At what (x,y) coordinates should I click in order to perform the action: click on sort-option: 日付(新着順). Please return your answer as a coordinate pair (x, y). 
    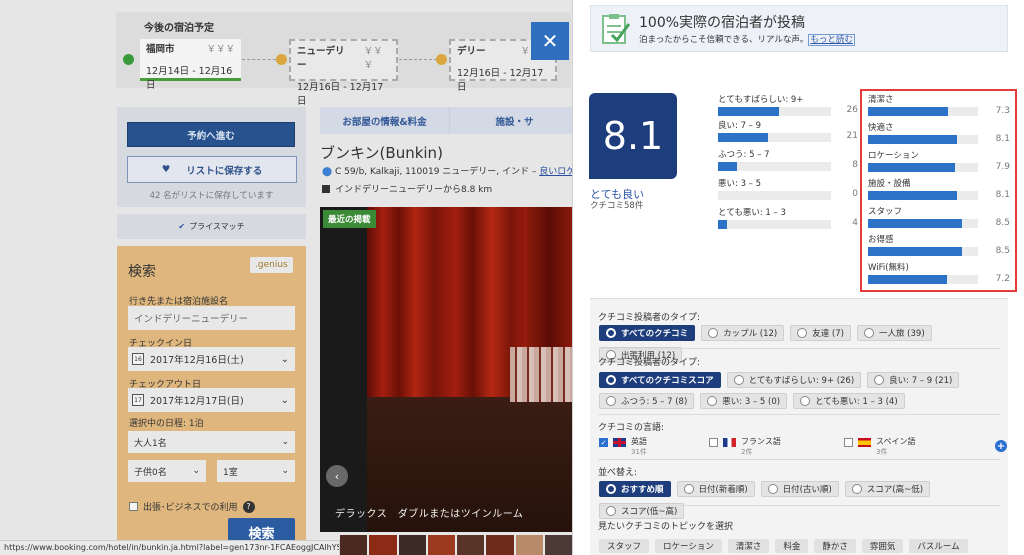
    Looking at the image, I should click on (715, 489).